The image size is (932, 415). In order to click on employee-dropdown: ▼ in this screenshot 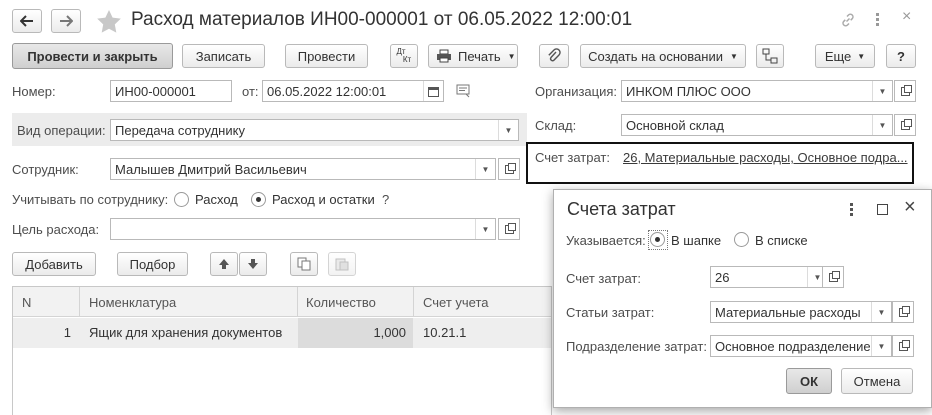, I will do `click(485, 169)`.